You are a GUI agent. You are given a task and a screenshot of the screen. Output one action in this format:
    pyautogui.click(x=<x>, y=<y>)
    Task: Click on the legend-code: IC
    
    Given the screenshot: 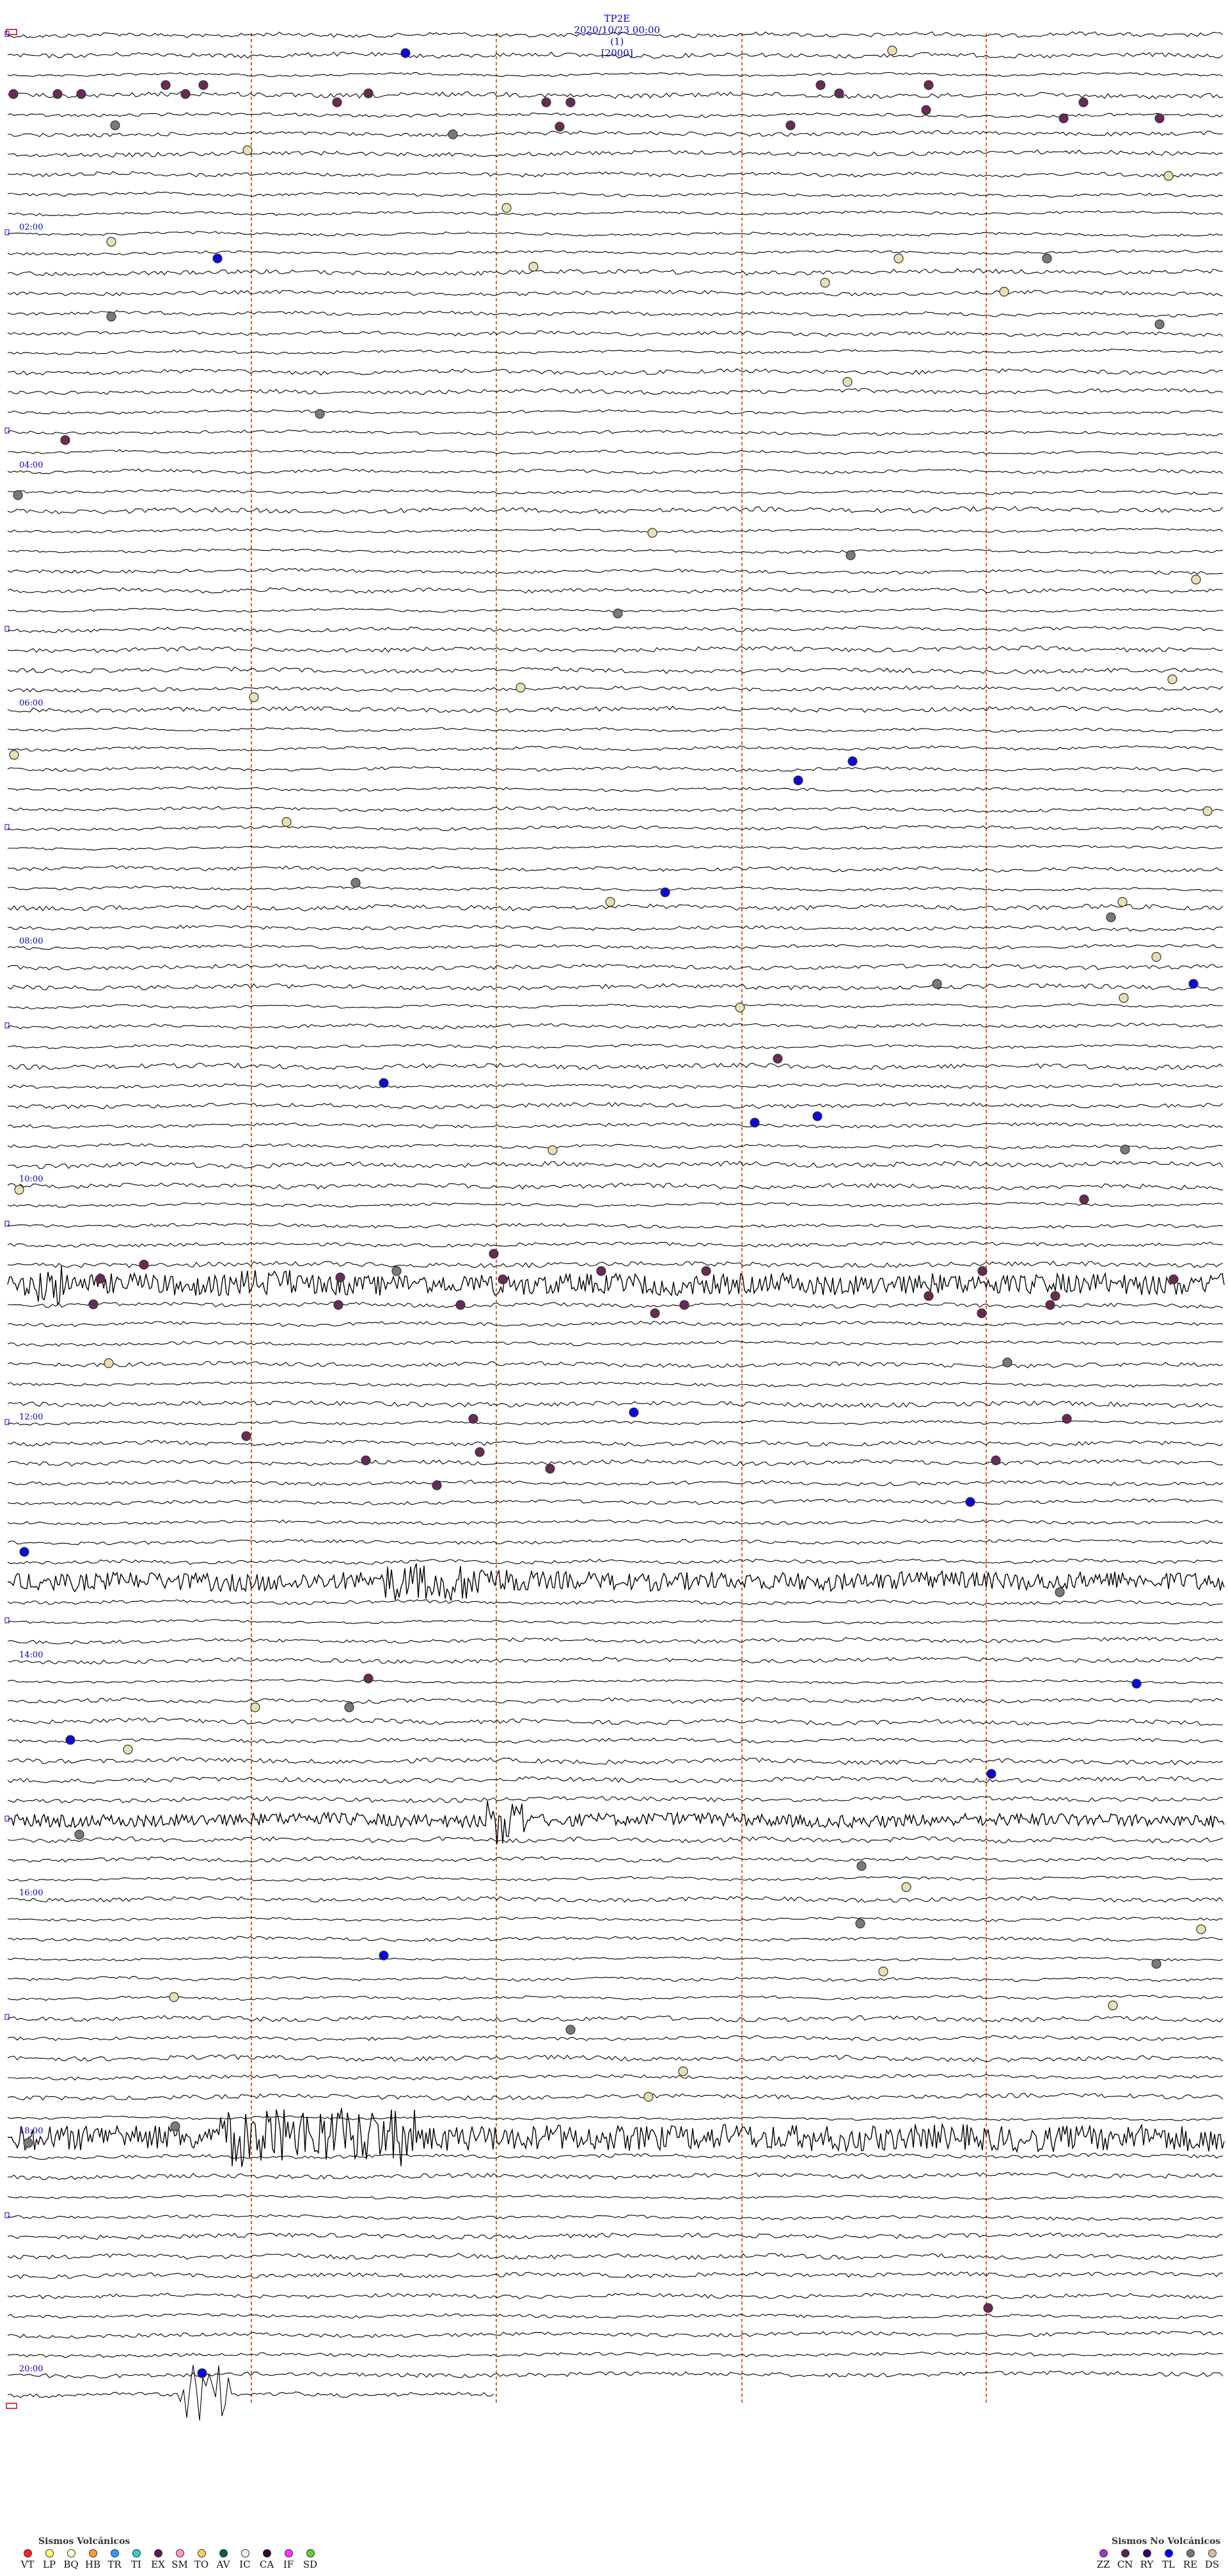 What is the action you would take?
    pyautogui.click(x=245, y=2564)
    